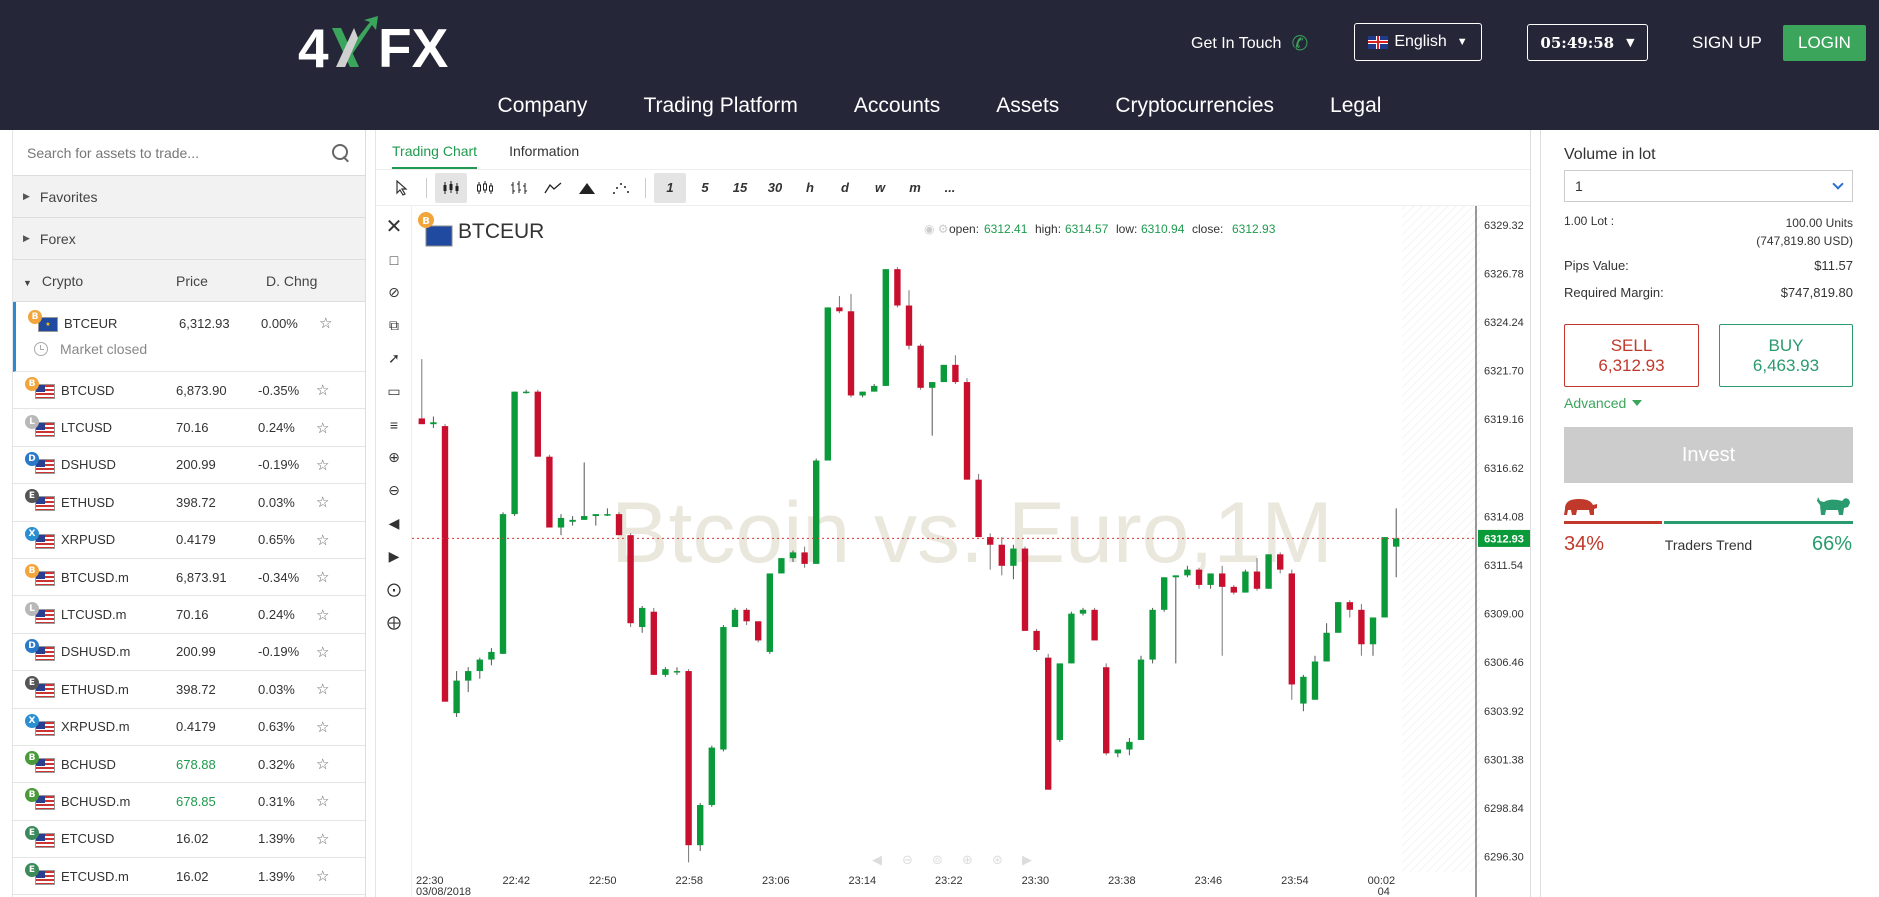 This screenshot has width=1879, height=897. Describe the element at coordinates (670, 187) in the screenshot. I see `timeframe-button: 1` at that location.